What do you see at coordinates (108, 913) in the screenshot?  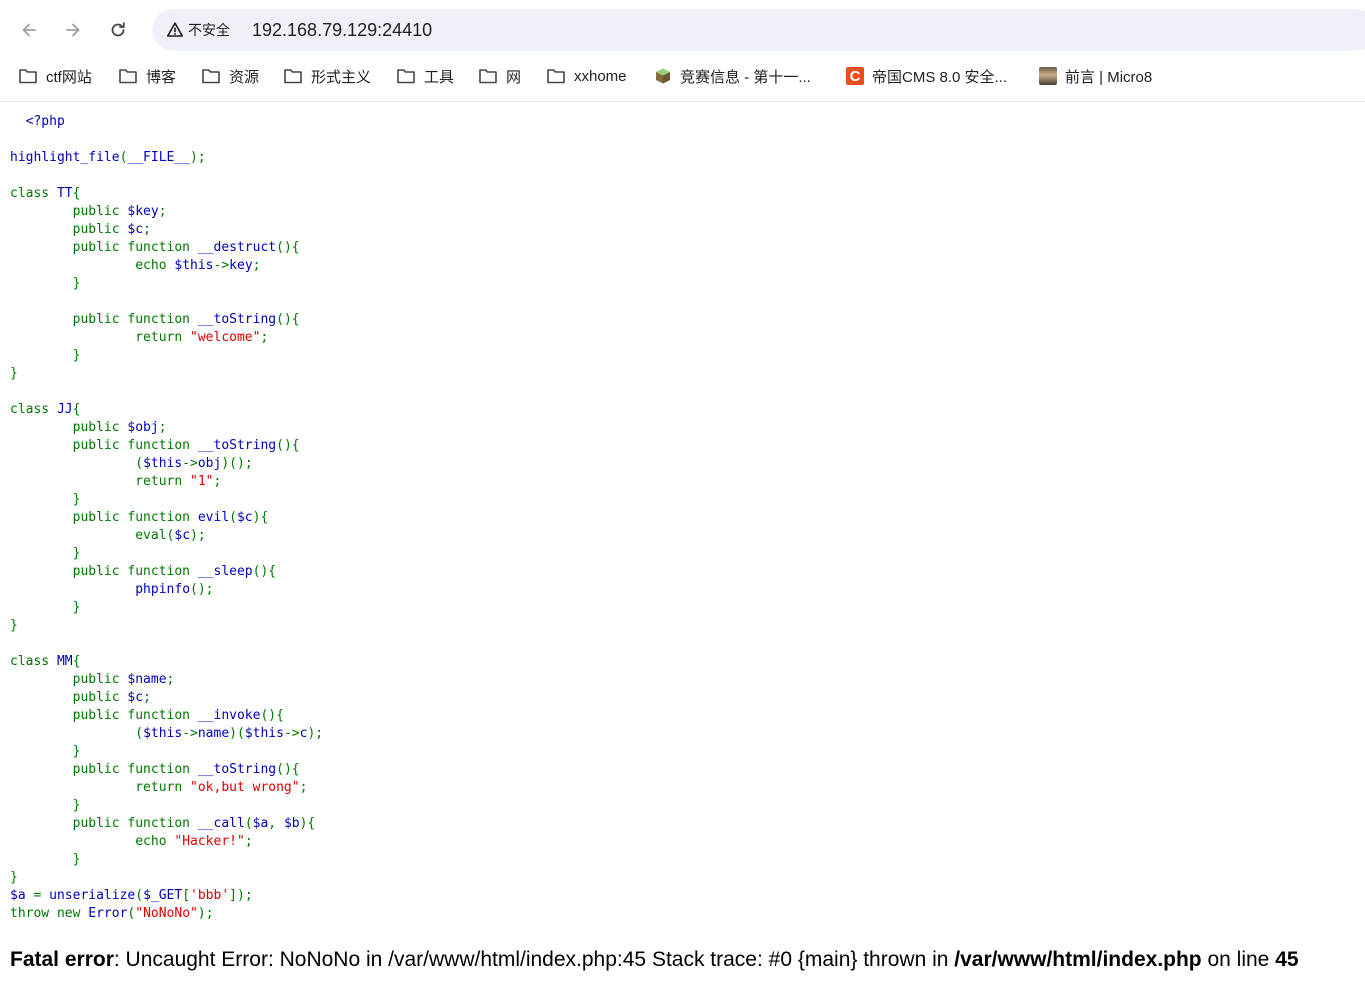 I see `code-token: Error` at bounding box center [108, 913].